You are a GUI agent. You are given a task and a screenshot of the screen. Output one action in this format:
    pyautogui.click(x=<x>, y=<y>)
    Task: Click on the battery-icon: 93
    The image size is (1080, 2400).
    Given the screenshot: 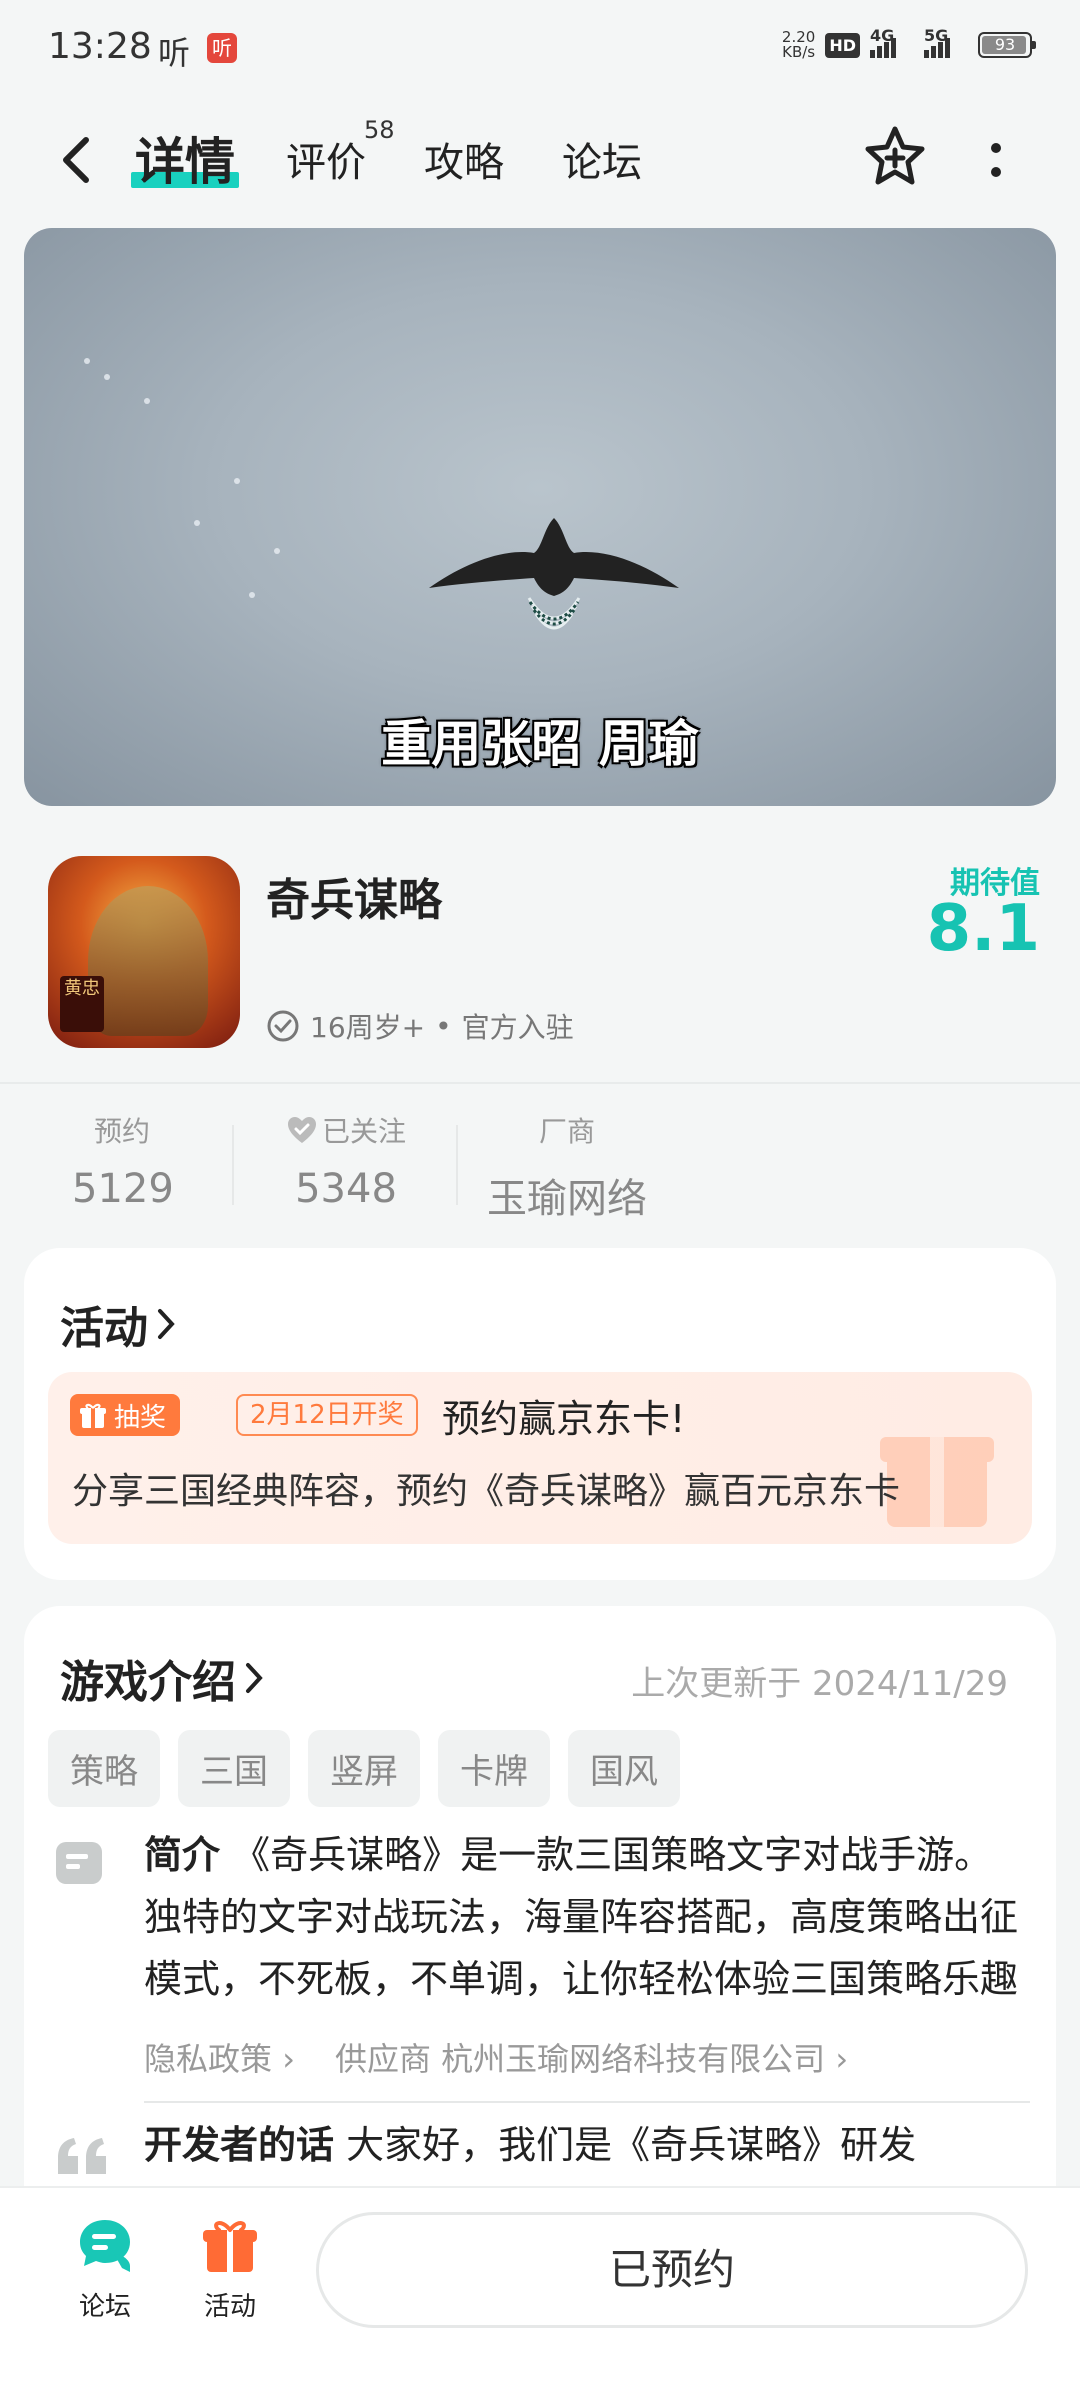 What is the action you would take?
    pyautogui.click(x=1007, y=45)
    